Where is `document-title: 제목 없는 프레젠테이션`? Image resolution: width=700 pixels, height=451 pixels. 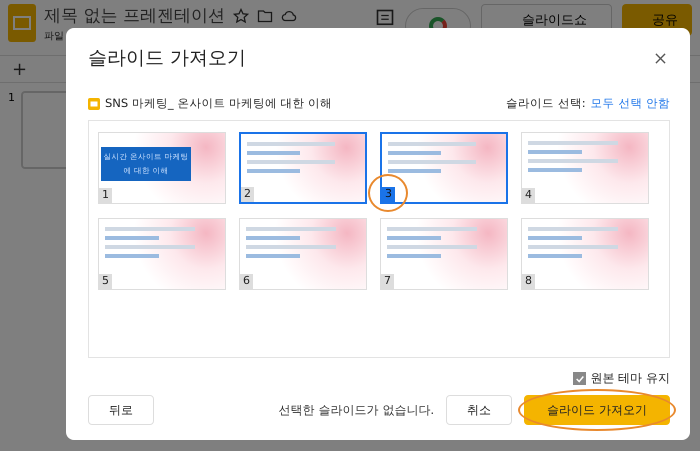 document-title: 제목 없는 프레젠테이션 is located at coordinates (134, 15).